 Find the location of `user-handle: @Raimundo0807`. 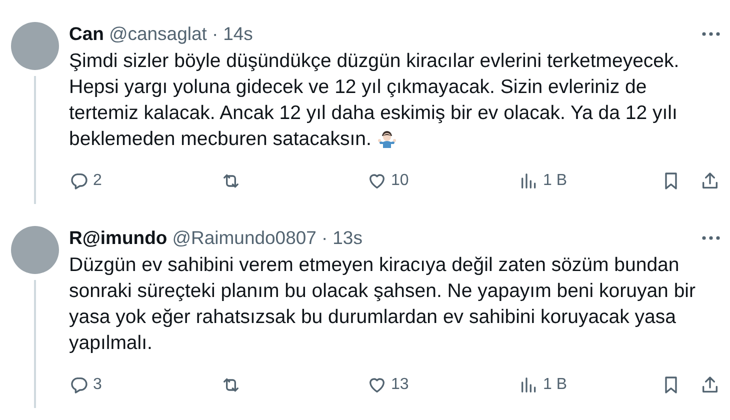

user-handle: @Raimundo0807 is located at coordinates (244, 238).